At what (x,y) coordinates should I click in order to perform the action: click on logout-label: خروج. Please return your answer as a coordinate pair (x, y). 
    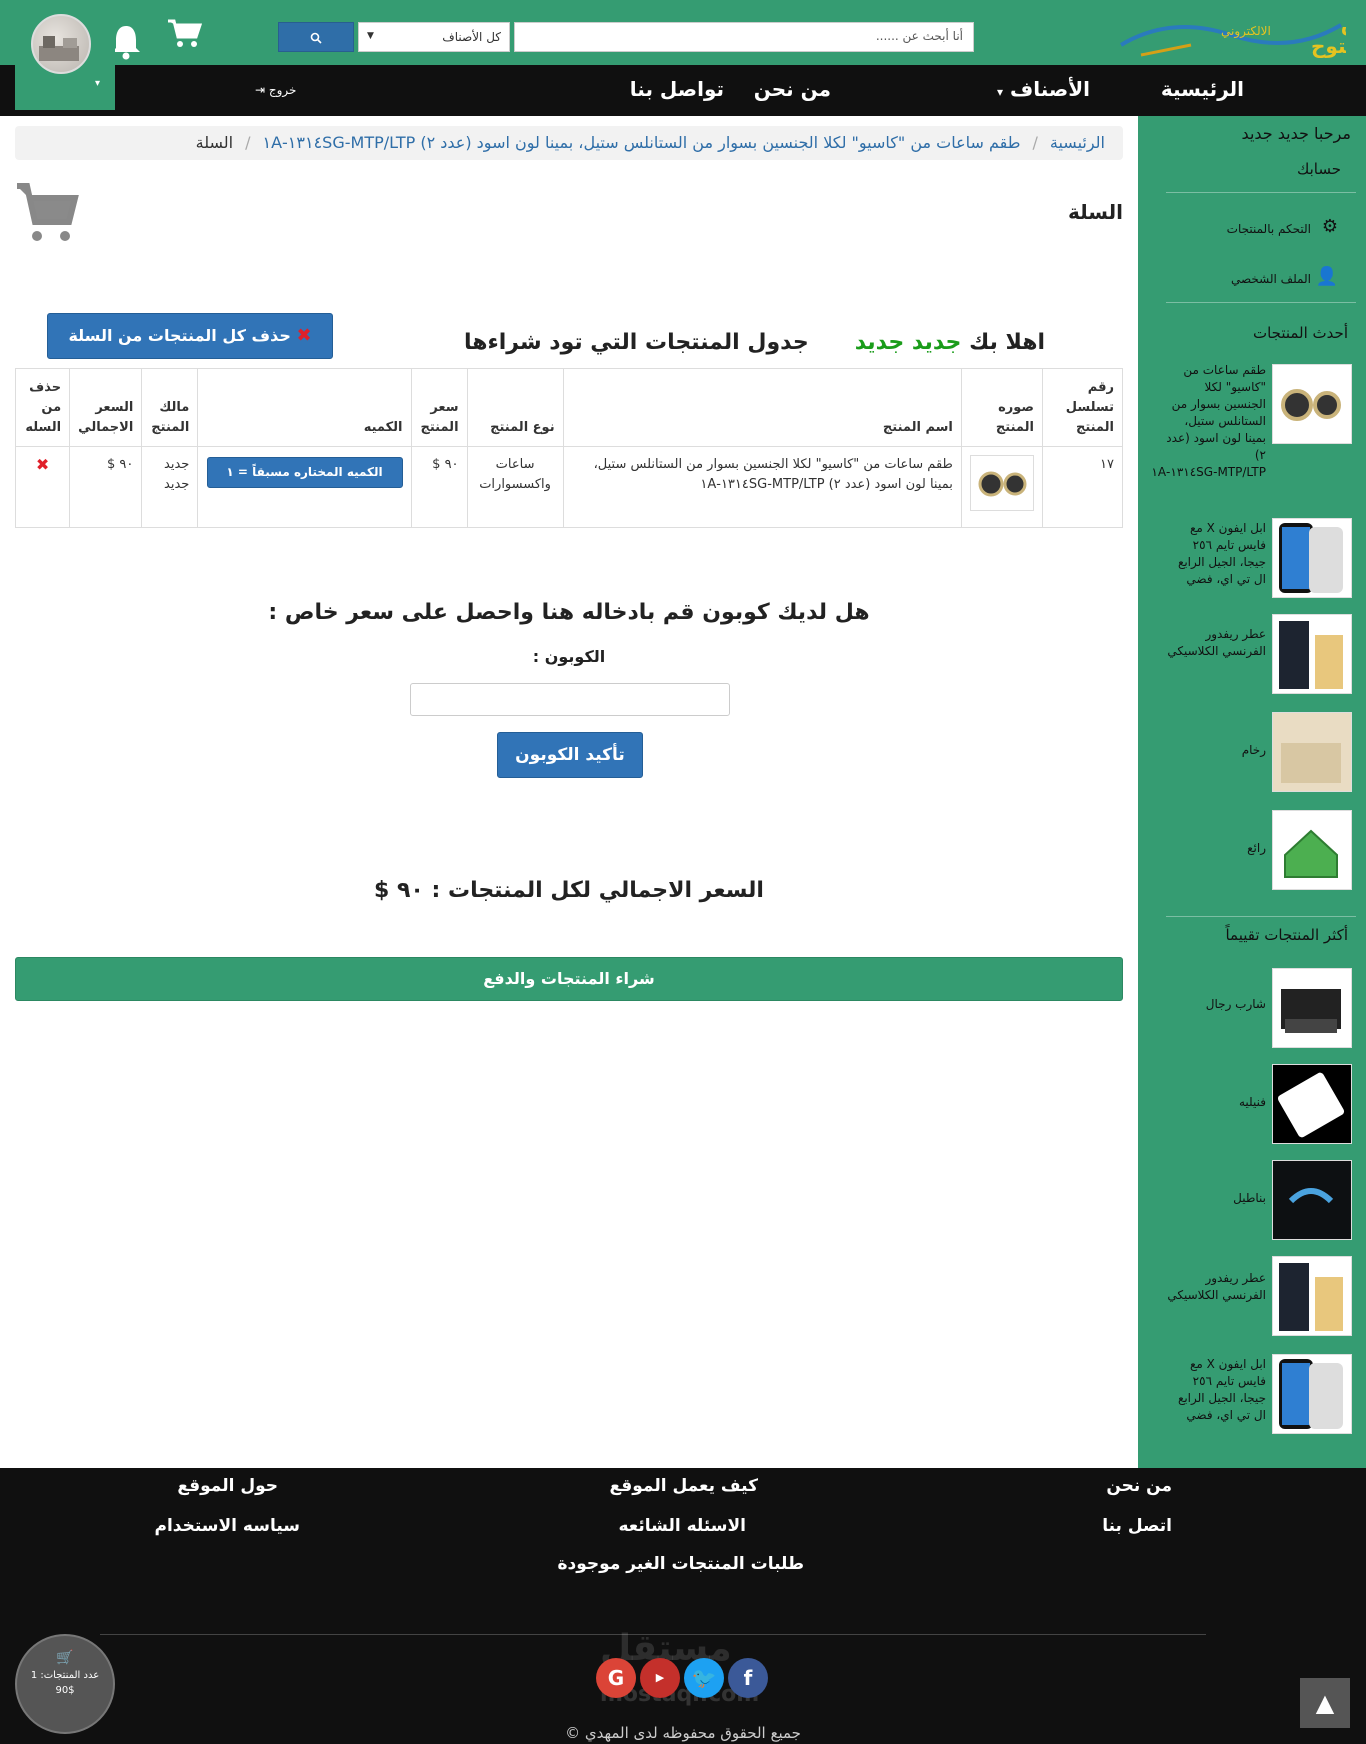
    Looking at the image, I should click on (282, 90).